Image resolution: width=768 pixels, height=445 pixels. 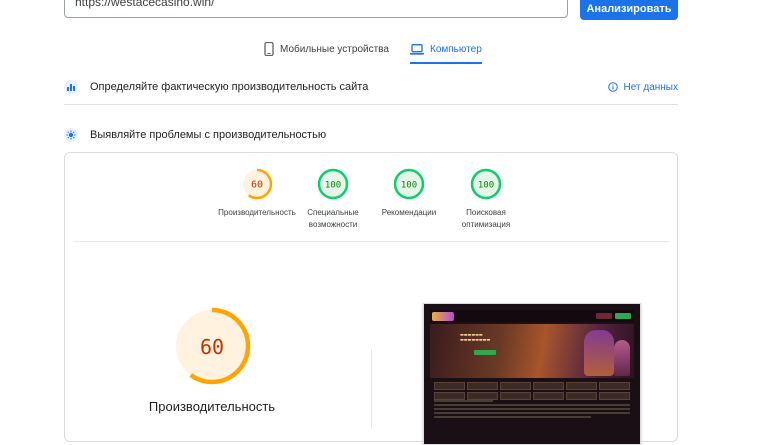 I want to click on no-data-link: Нет данных, so click(x=642, y=87).